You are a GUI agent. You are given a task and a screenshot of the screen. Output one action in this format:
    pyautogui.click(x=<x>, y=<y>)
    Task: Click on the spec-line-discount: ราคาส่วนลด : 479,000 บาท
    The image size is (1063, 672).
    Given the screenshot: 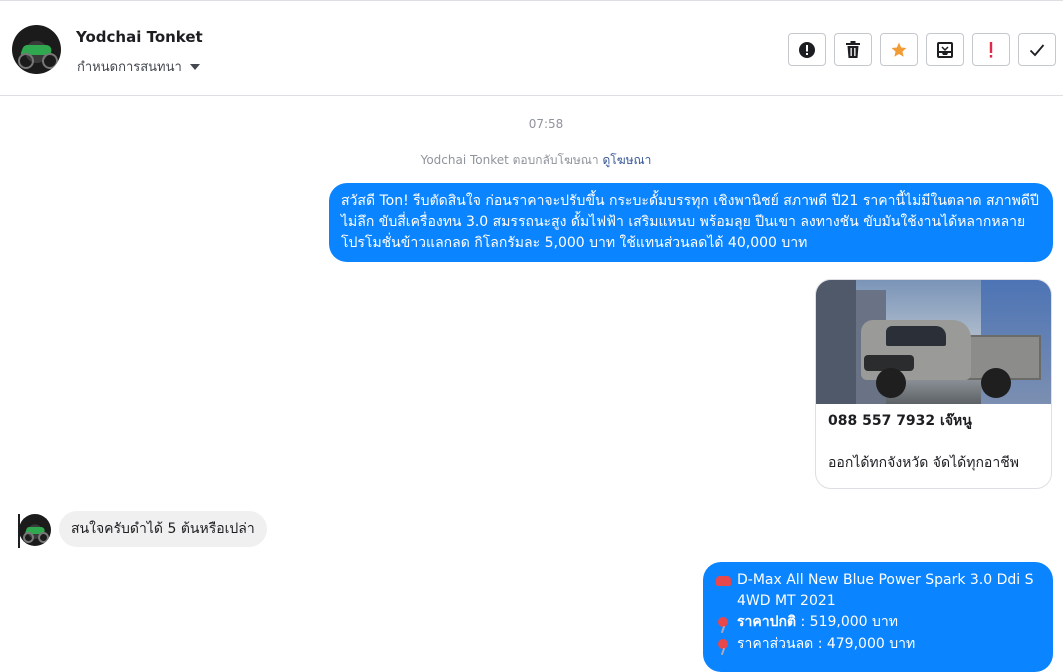 What is the action you would take?
    pyautogui.click(x=878, y=645)
    